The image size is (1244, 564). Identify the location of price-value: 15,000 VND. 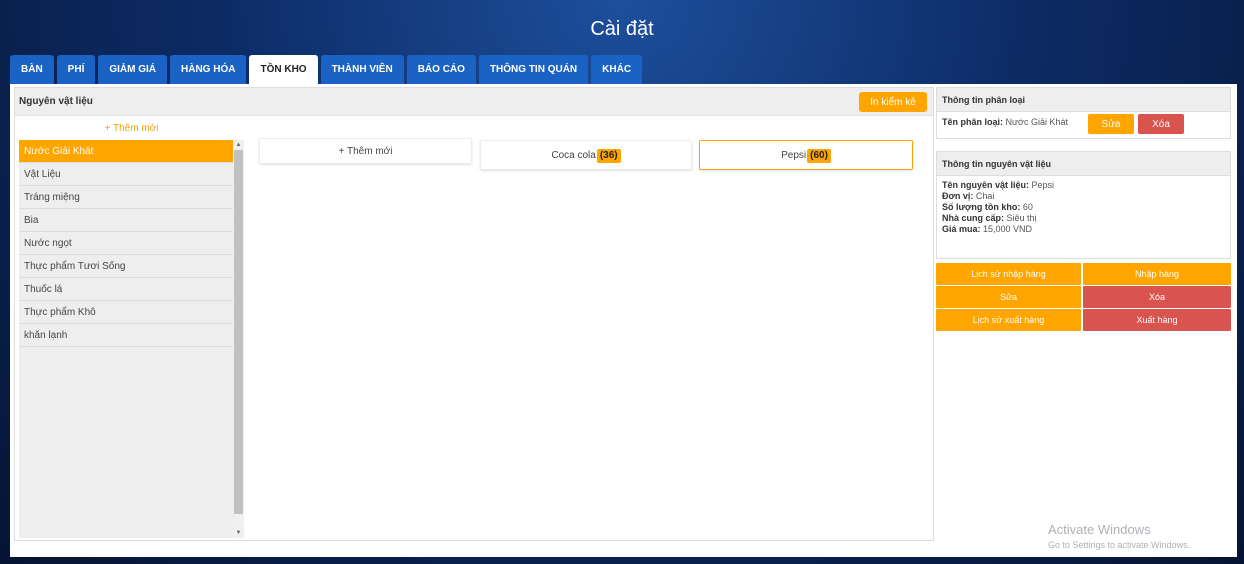
(1008, 229).